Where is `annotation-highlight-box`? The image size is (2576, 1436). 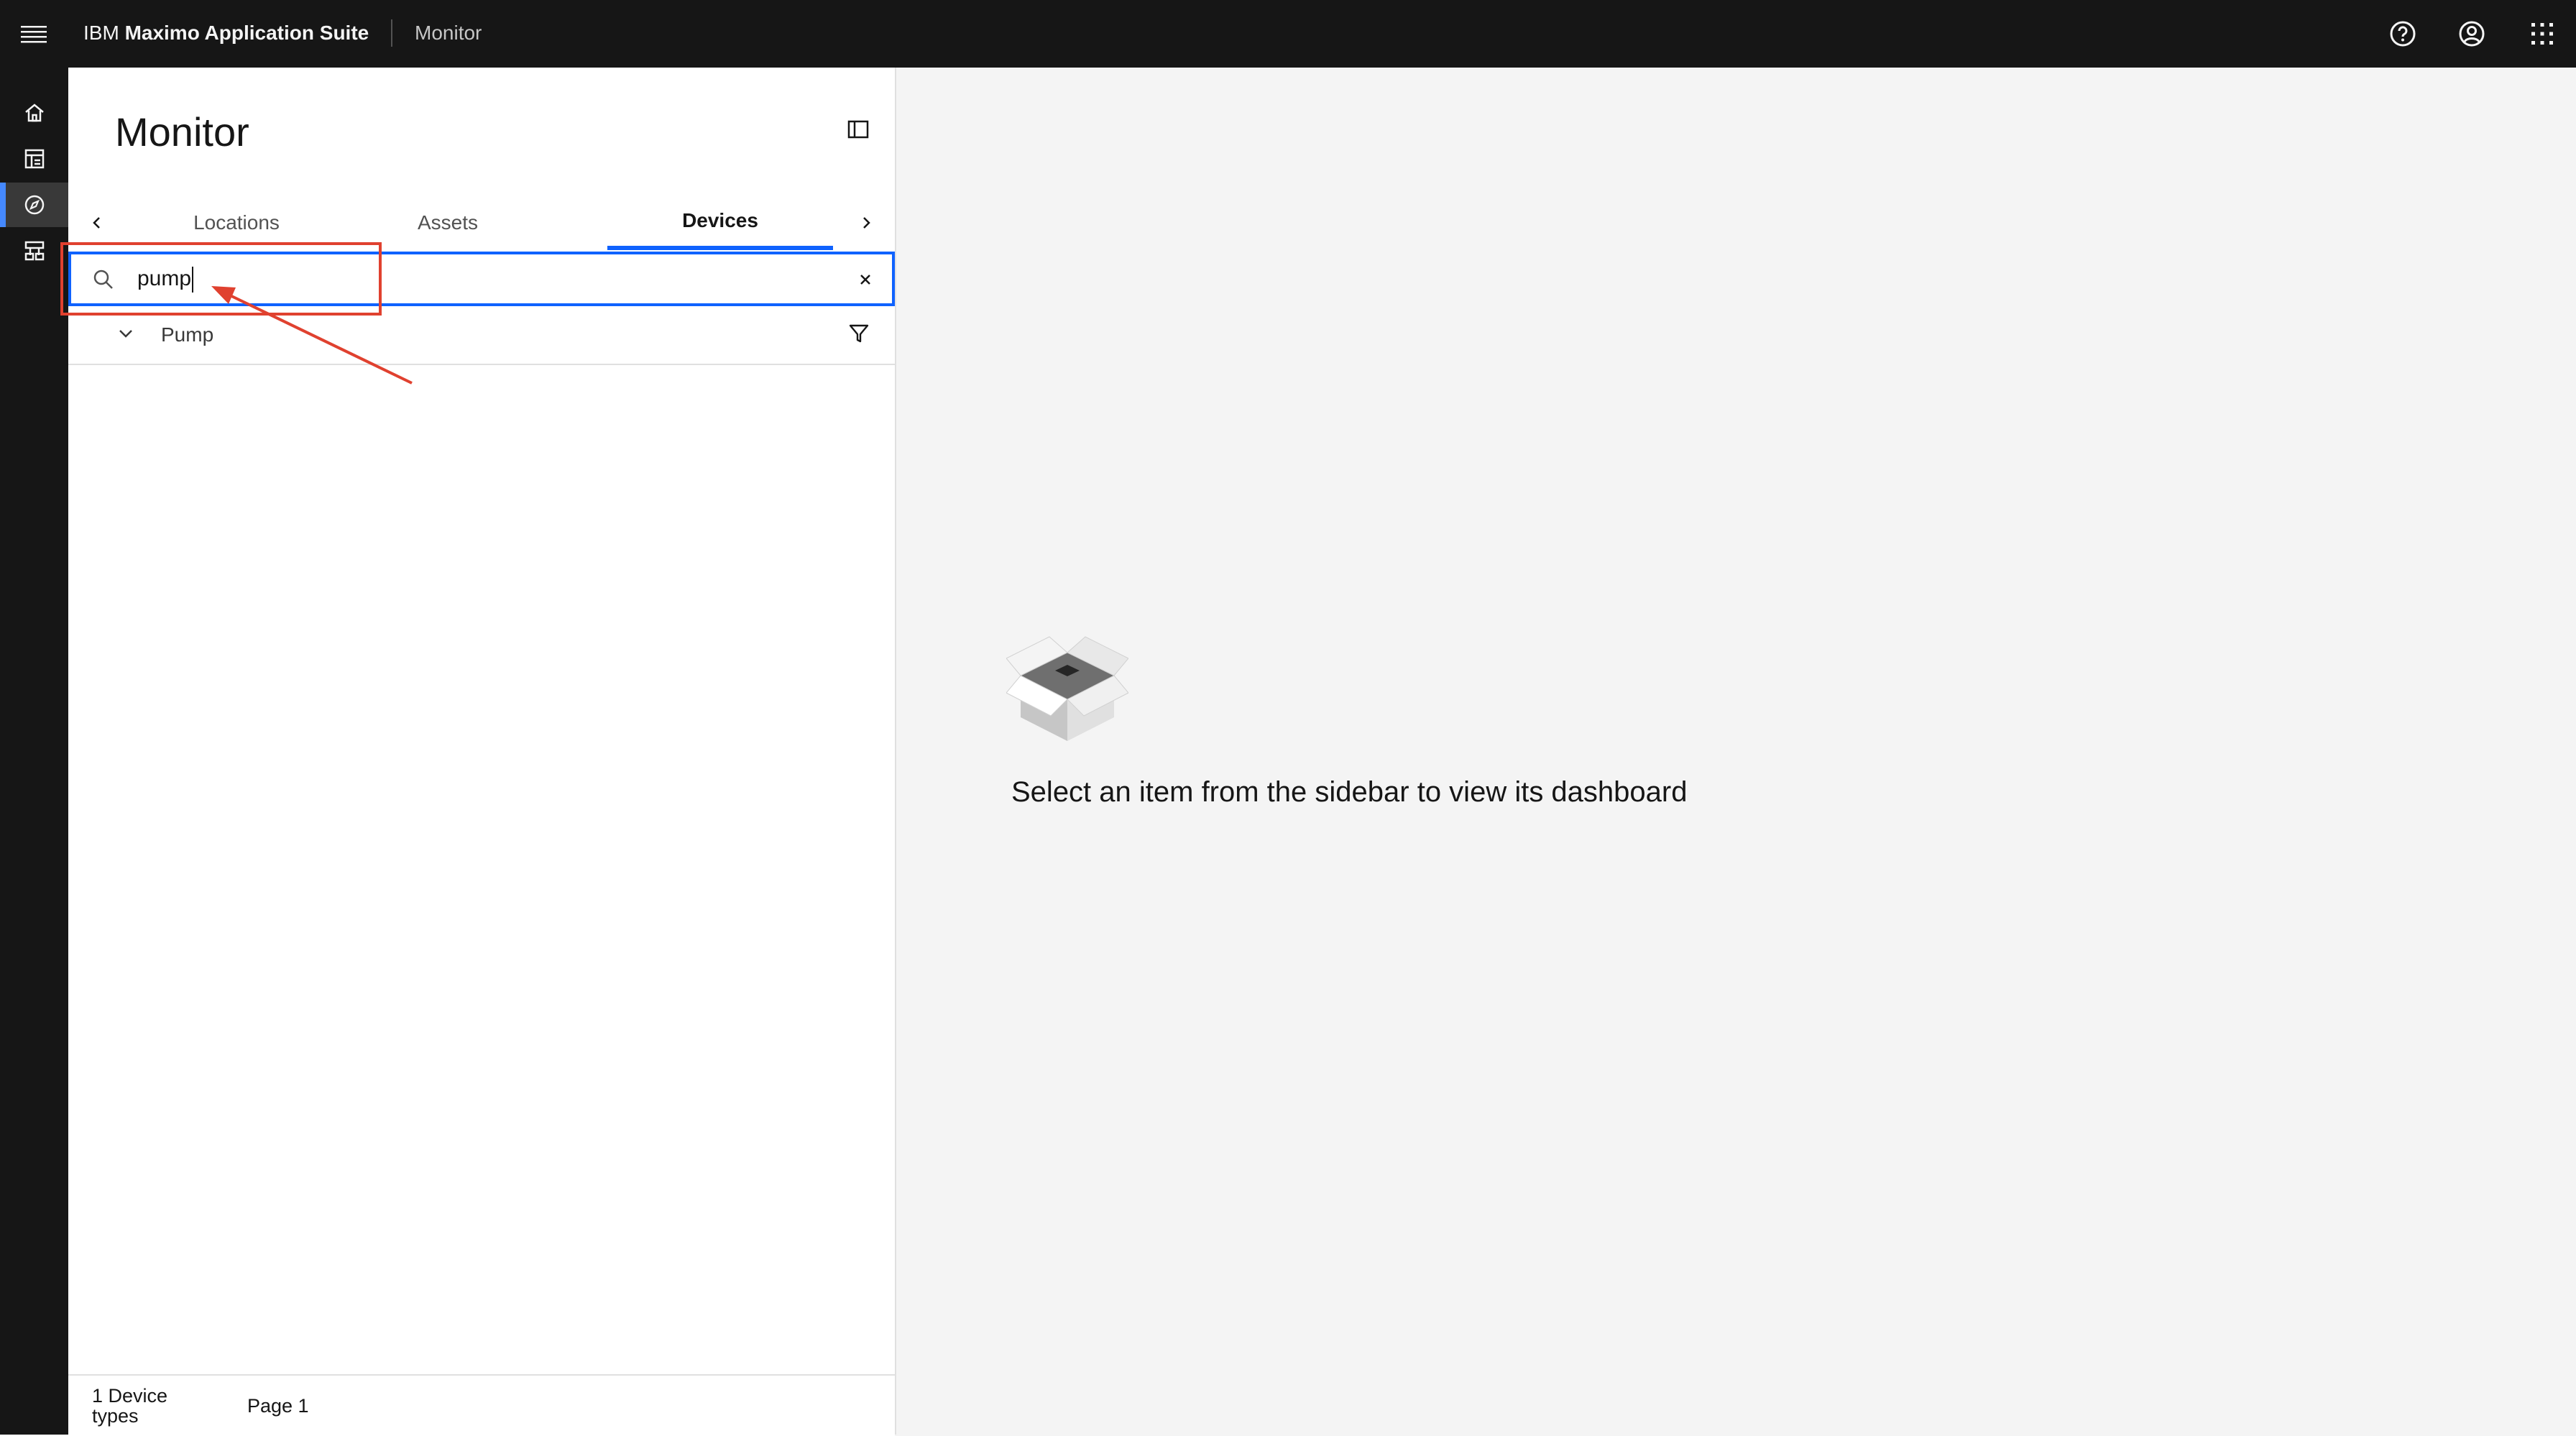
annotation-highlight-box is located at coordinates (221, 279).